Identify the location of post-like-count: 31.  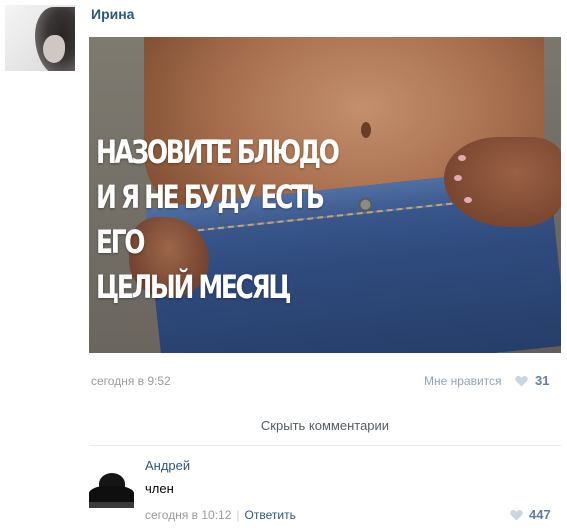
(542, 380).